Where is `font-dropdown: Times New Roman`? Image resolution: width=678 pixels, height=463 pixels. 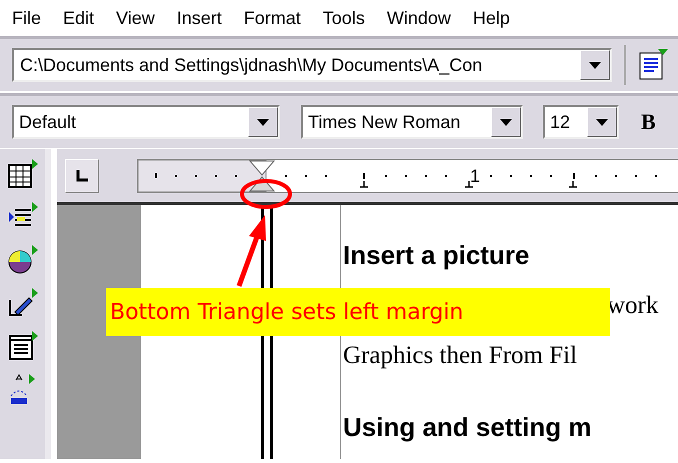 font-dropdown: Times New Roman is located at coordinates (412, 122).